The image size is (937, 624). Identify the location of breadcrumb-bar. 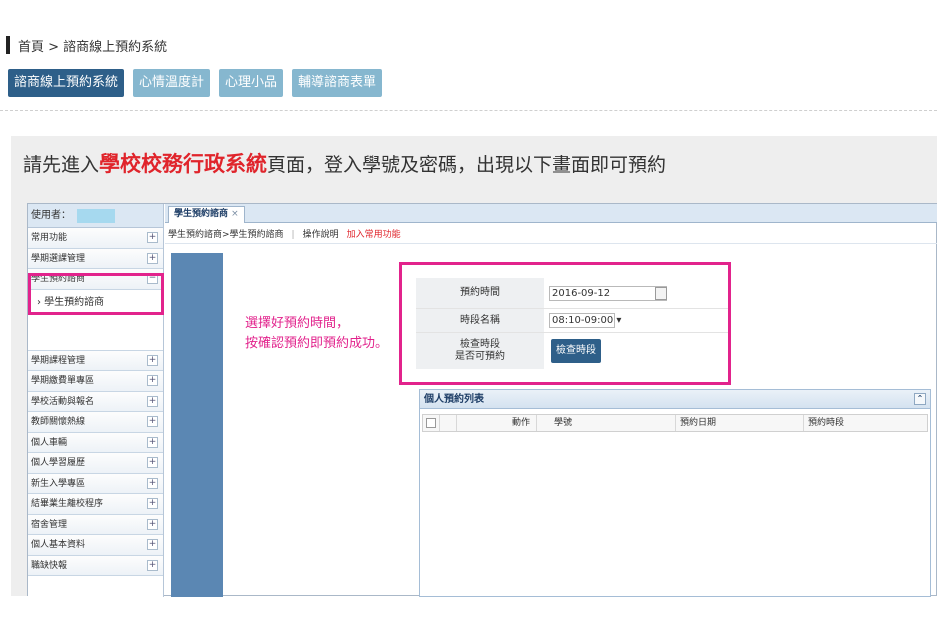
(8, 45).